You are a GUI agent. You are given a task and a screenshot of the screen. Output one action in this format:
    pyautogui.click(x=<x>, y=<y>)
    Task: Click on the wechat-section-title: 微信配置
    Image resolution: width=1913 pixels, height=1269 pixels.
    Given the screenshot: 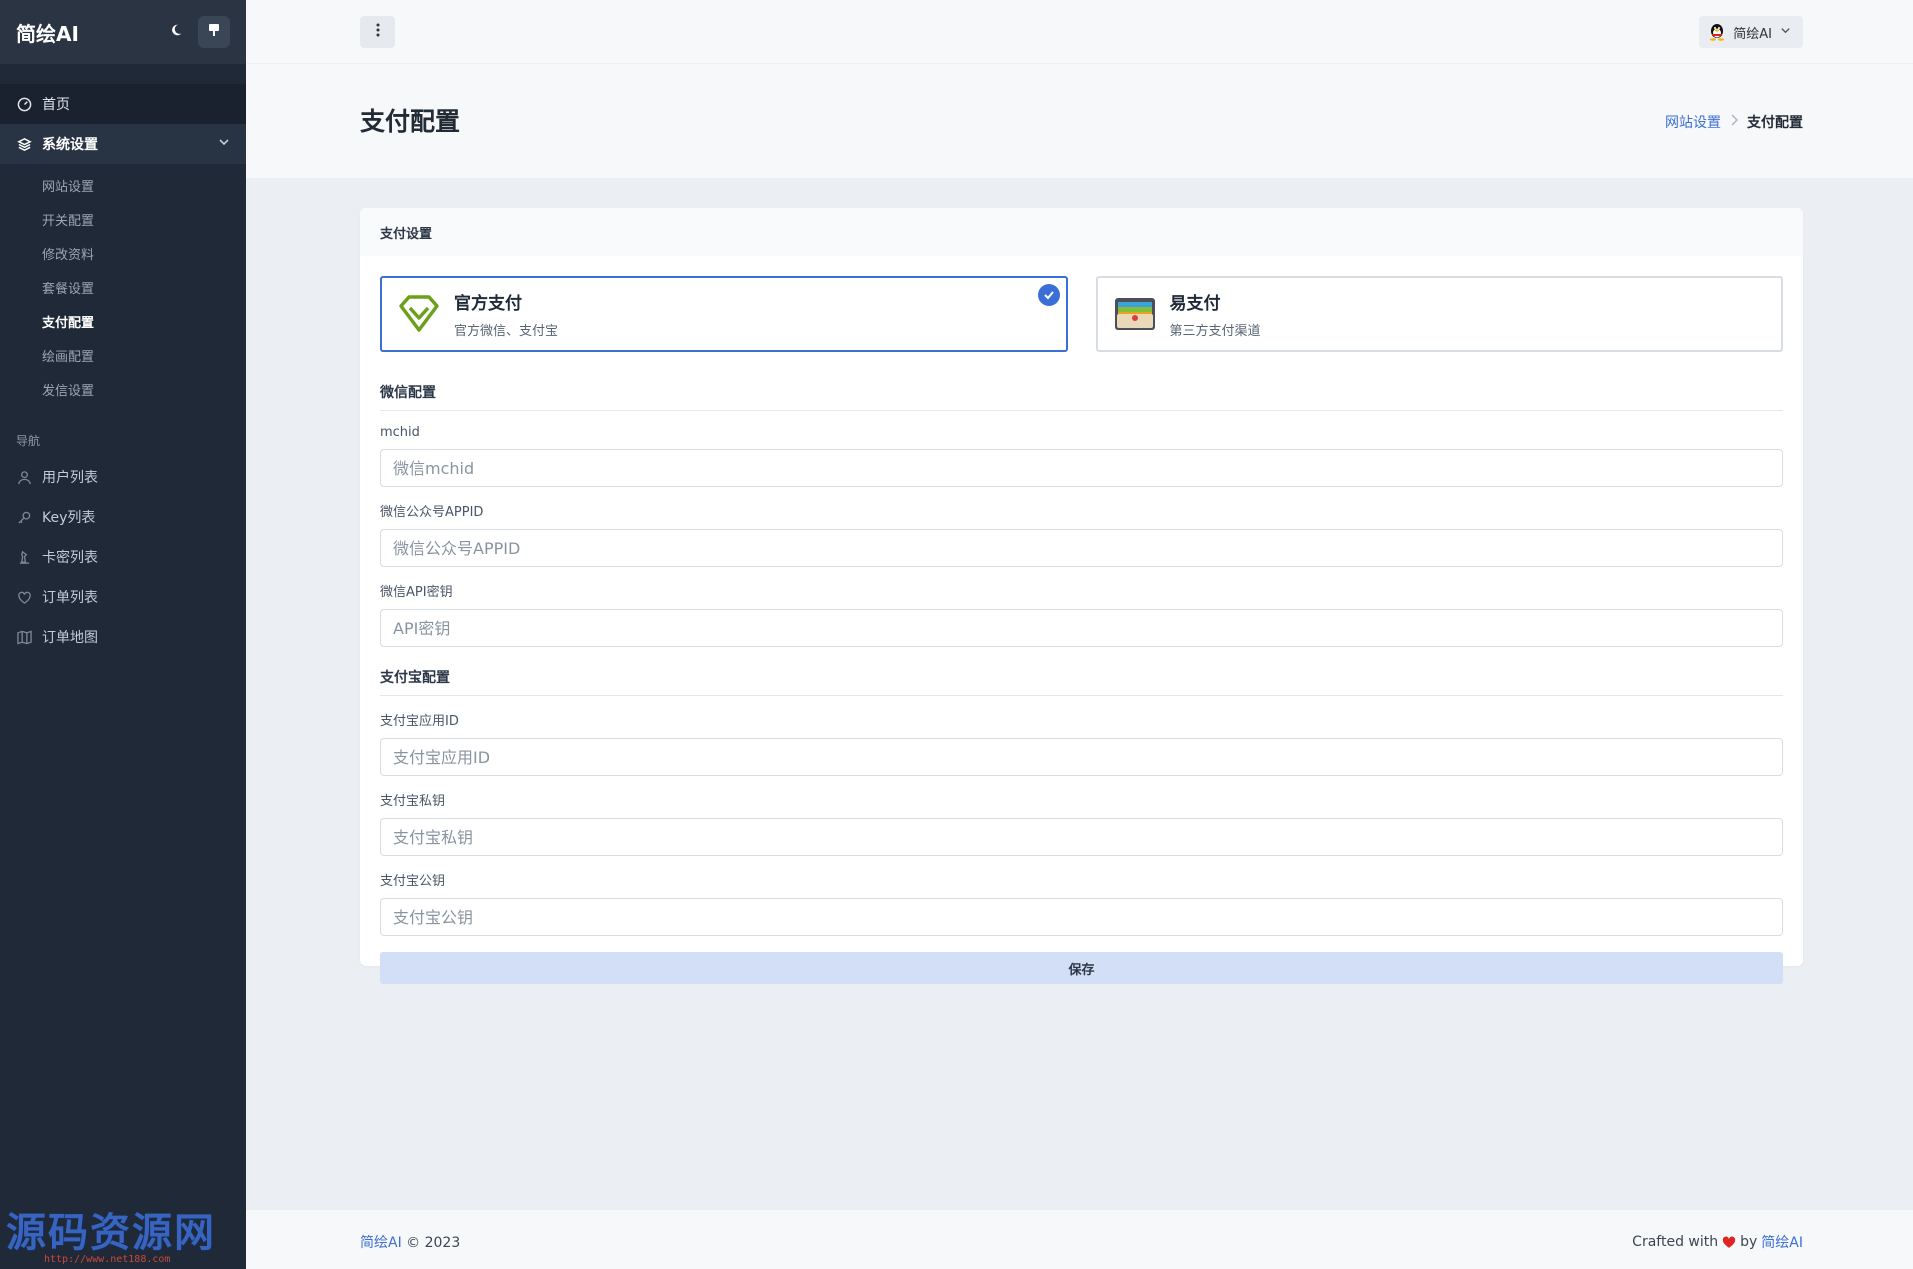 What is the action you would take?
    pyautogui.click(x=1081, y=396)
    